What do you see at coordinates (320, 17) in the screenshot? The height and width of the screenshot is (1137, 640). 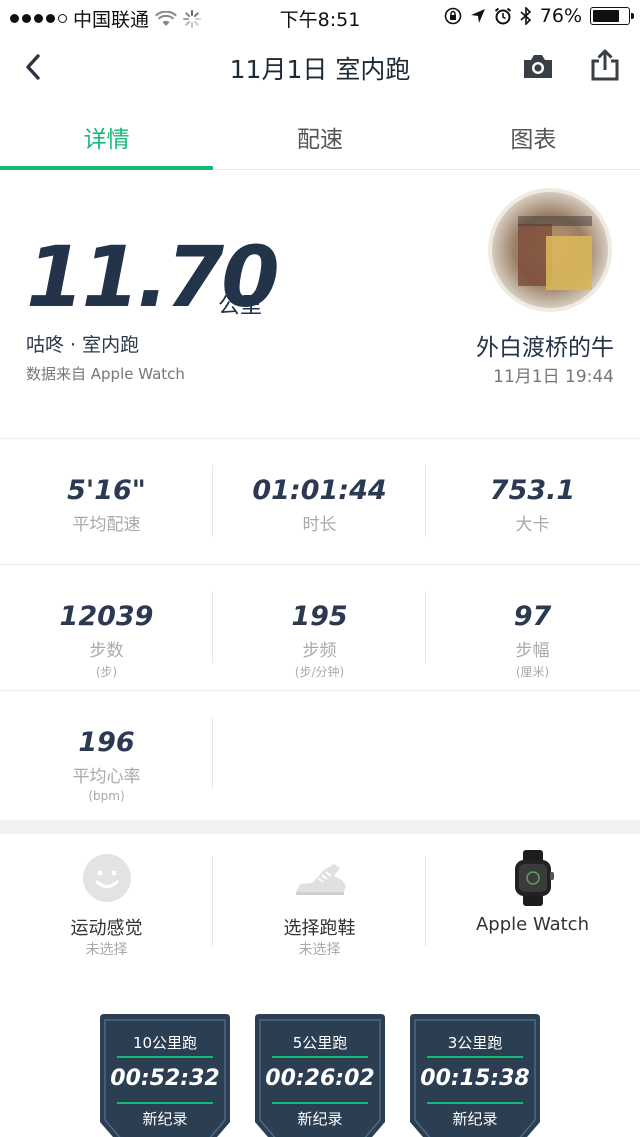 I see `status-bar: 中国联通 下午8:51 76%` at bounding box center [320, 17].